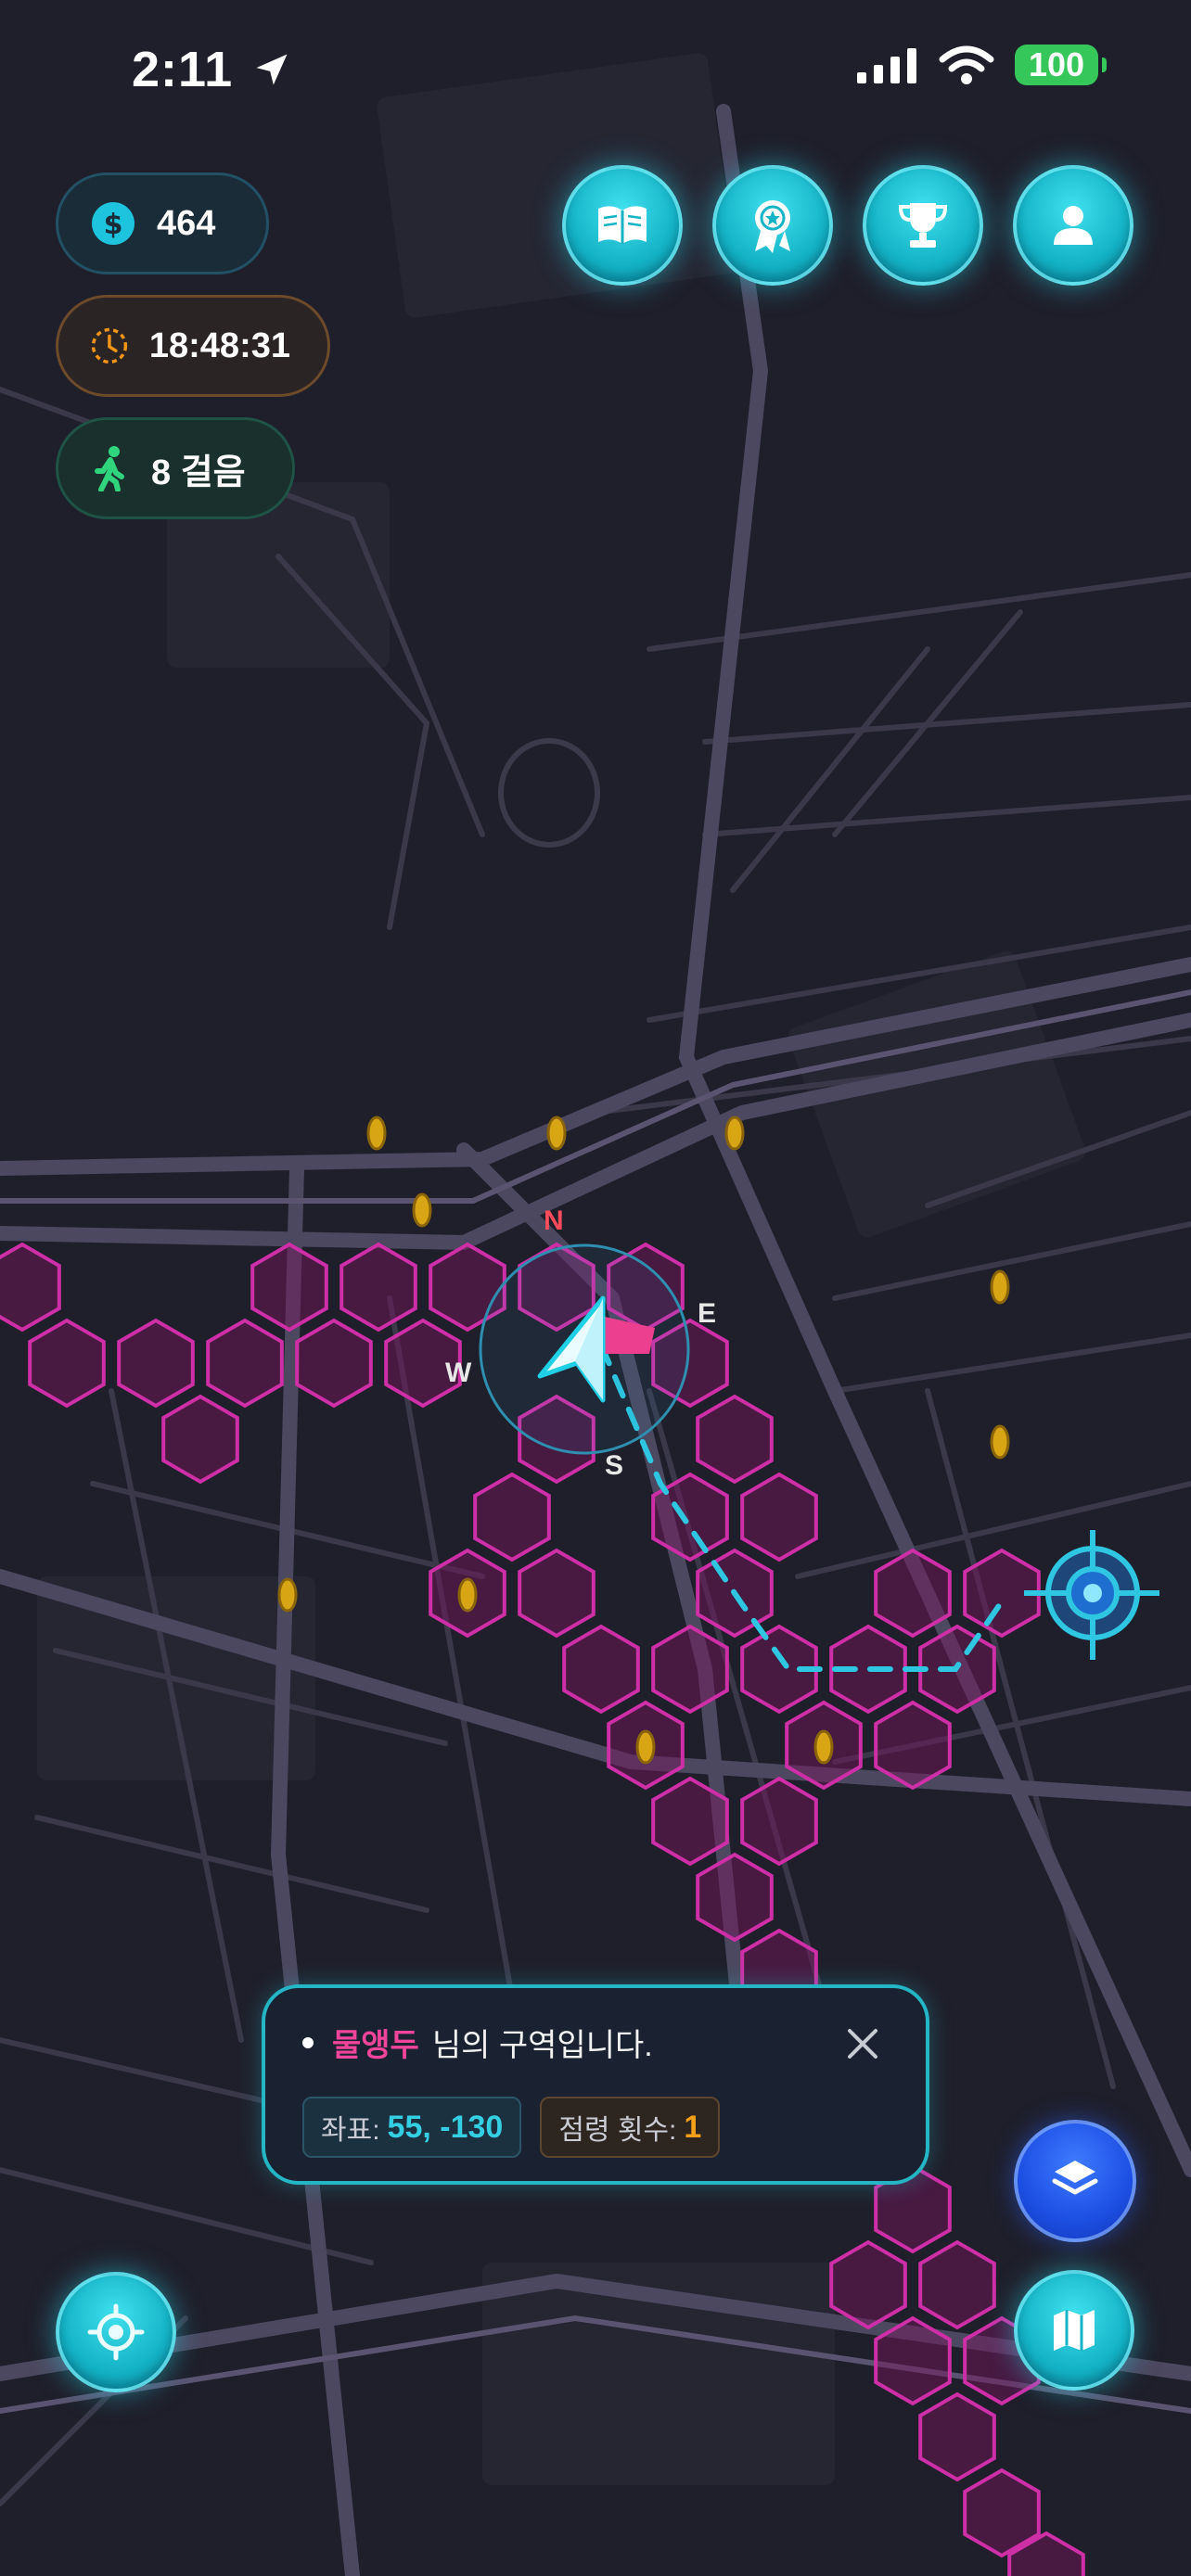 Image resolution: width=1191 pixels, height=2576 pixels. Describe the element at coordinates (595, 2084) in the screenshot. I see `zone-info-popup: 물앵두 님의 구역입니다. 좌표: 55, -130 점령 횟수: 1` at that location.